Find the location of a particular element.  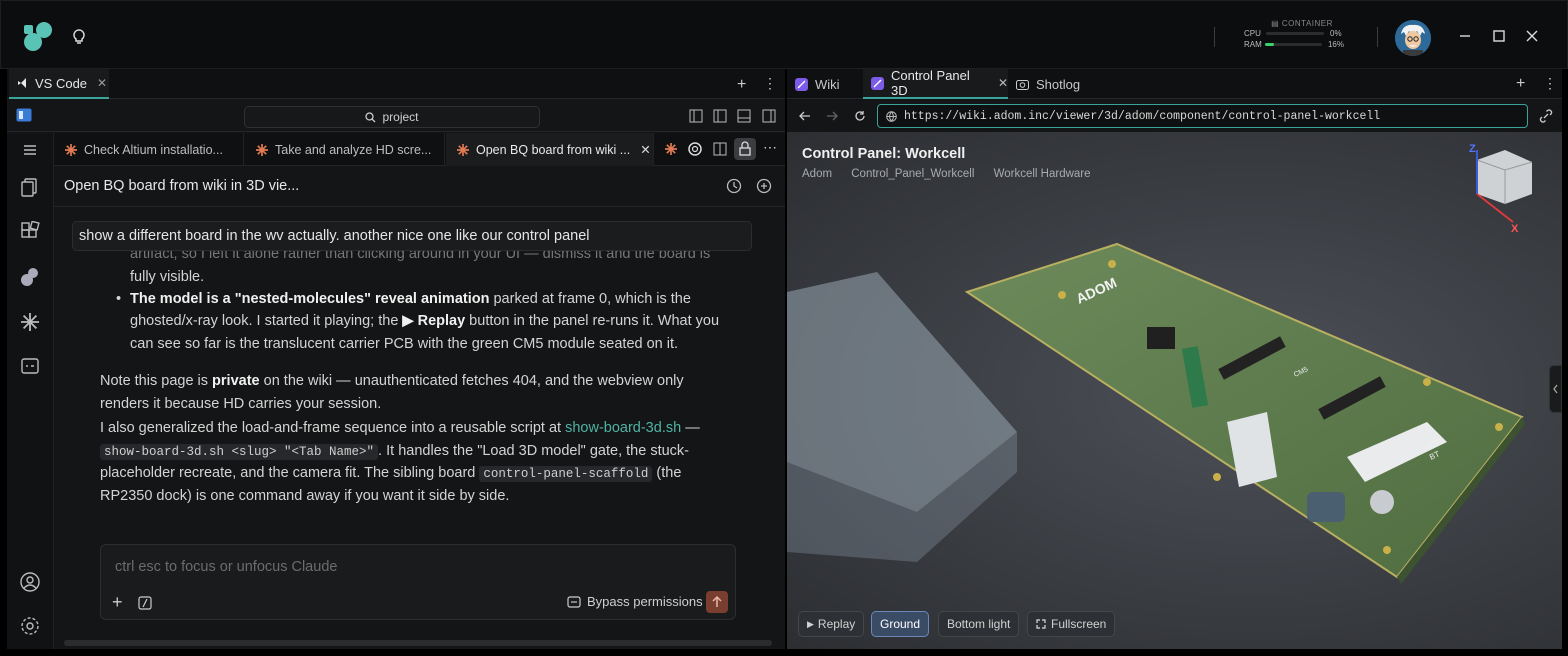

add-icon: + is located at coordinates (117, 602).